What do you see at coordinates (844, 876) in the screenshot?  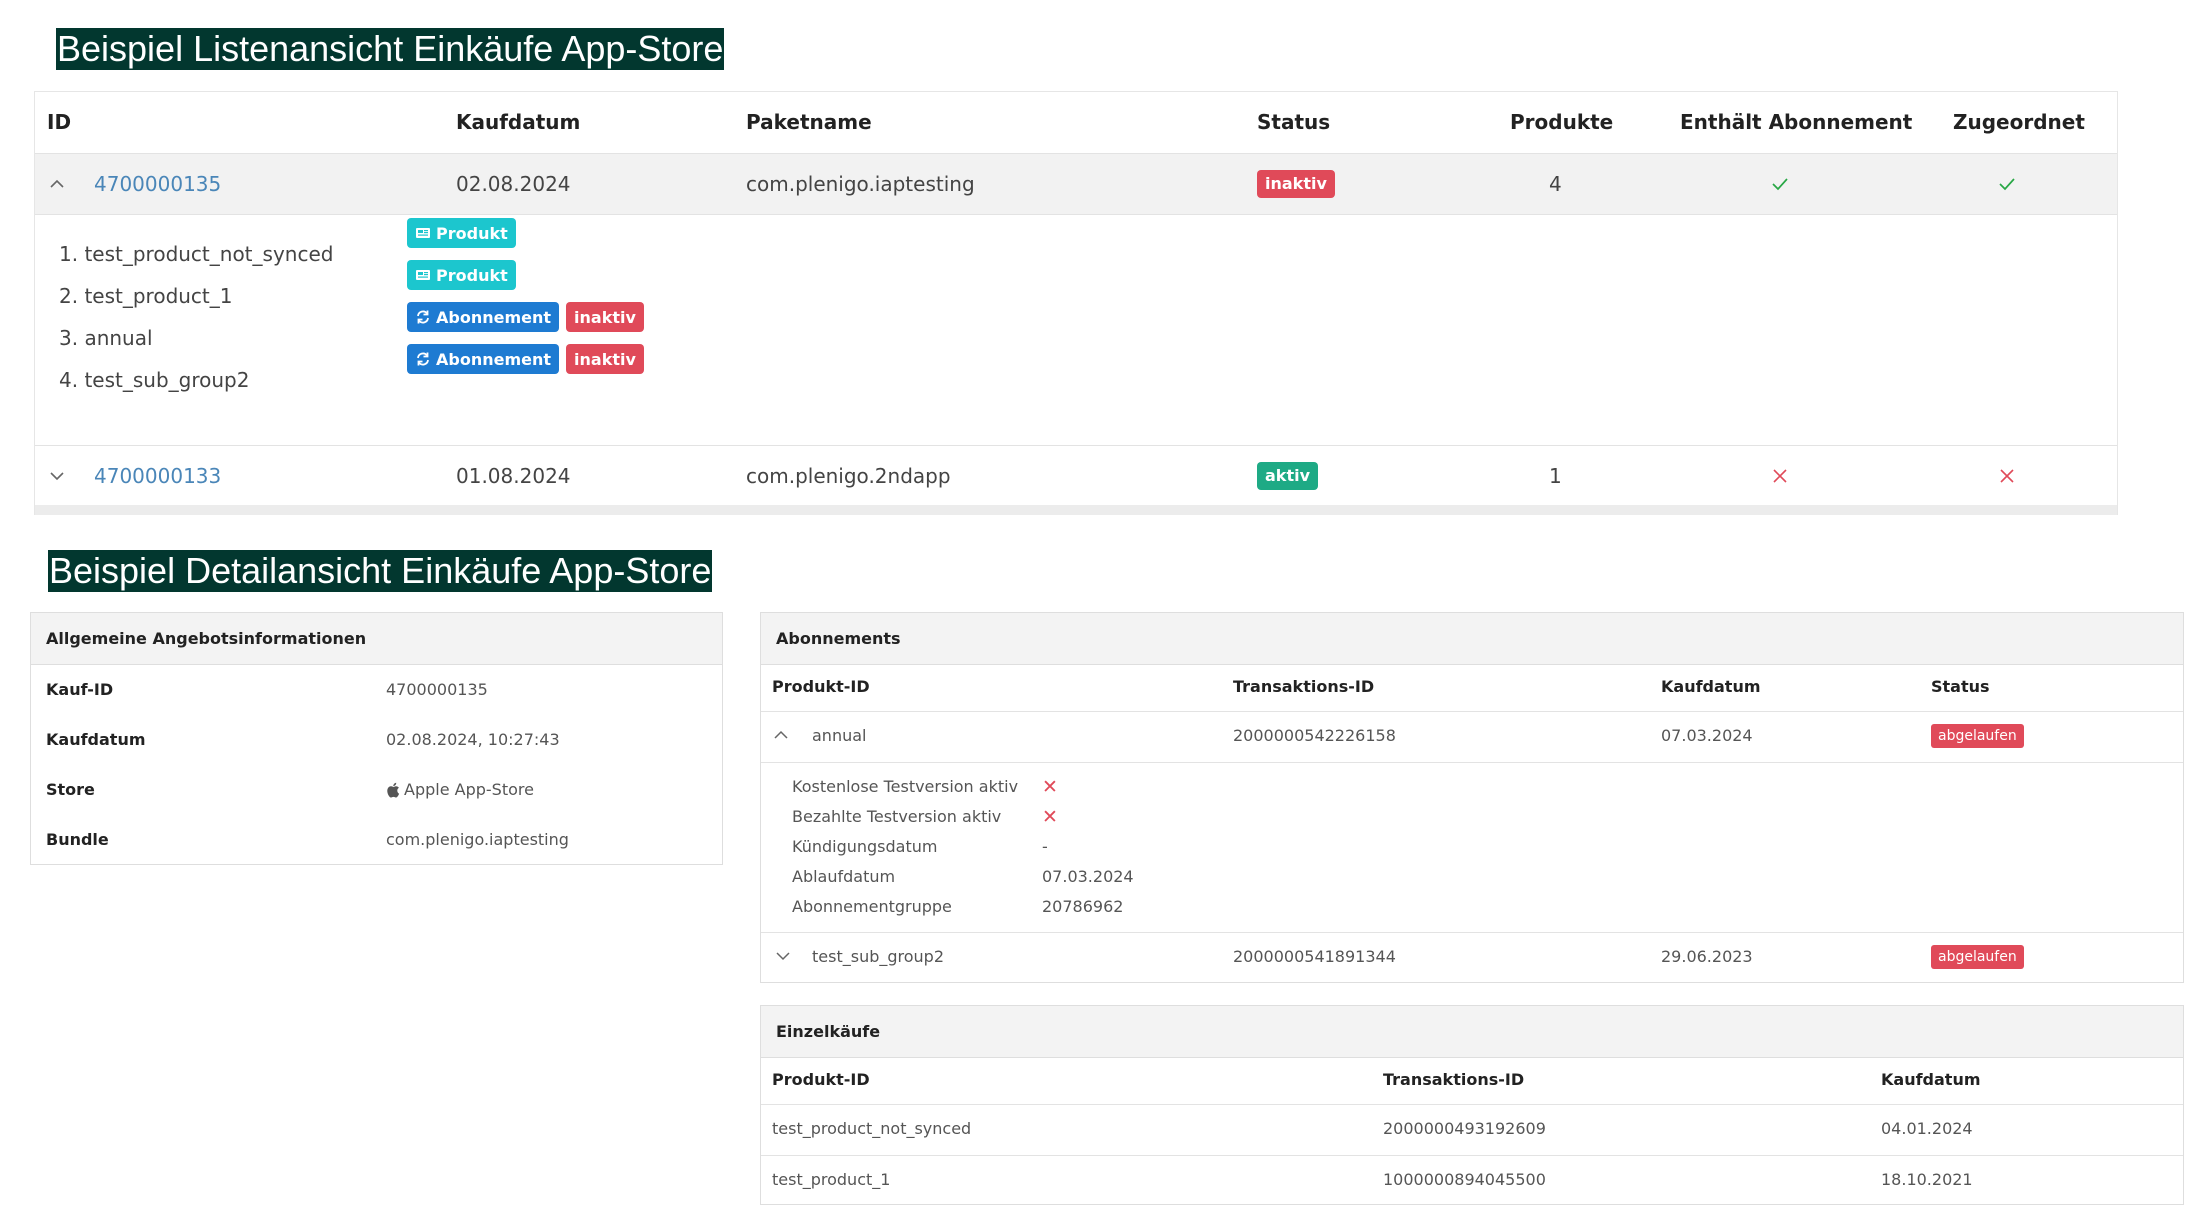 I see `detail-label: Ablaufdatum` at bounding box center [844, 876].